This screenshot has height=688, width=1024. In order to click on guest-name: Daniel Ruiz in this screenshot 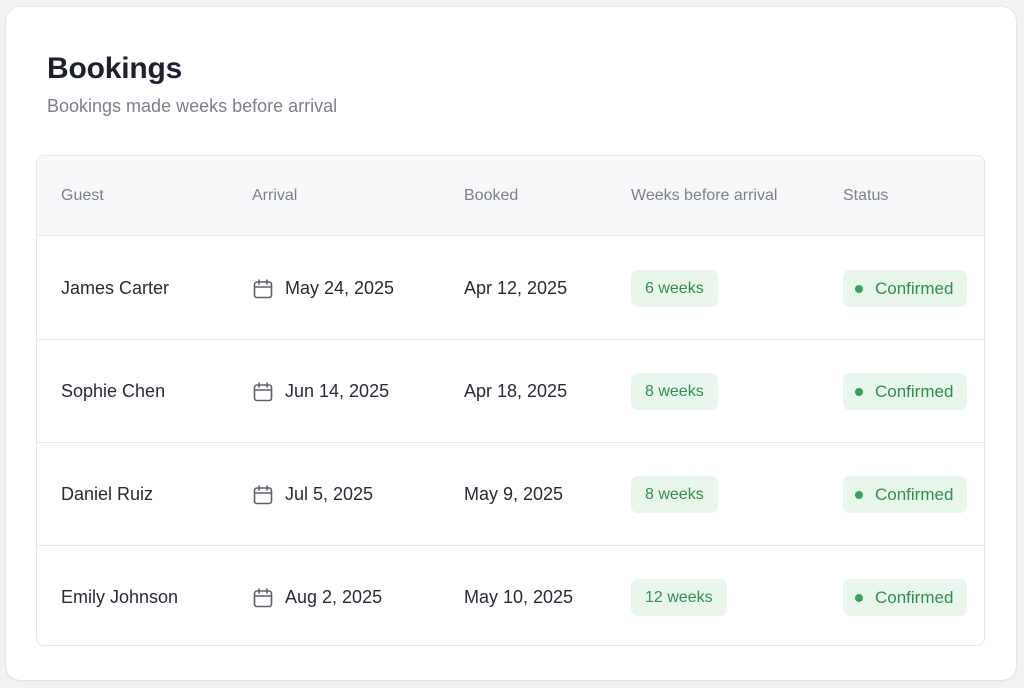, I will do `click(107, 494)`.